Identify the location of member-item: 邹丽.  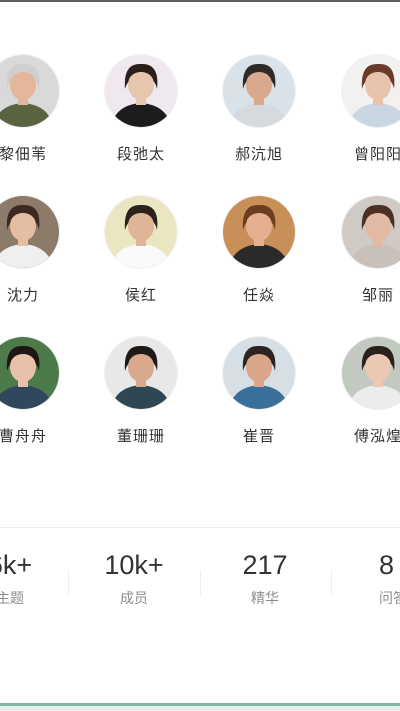
(366, 250).